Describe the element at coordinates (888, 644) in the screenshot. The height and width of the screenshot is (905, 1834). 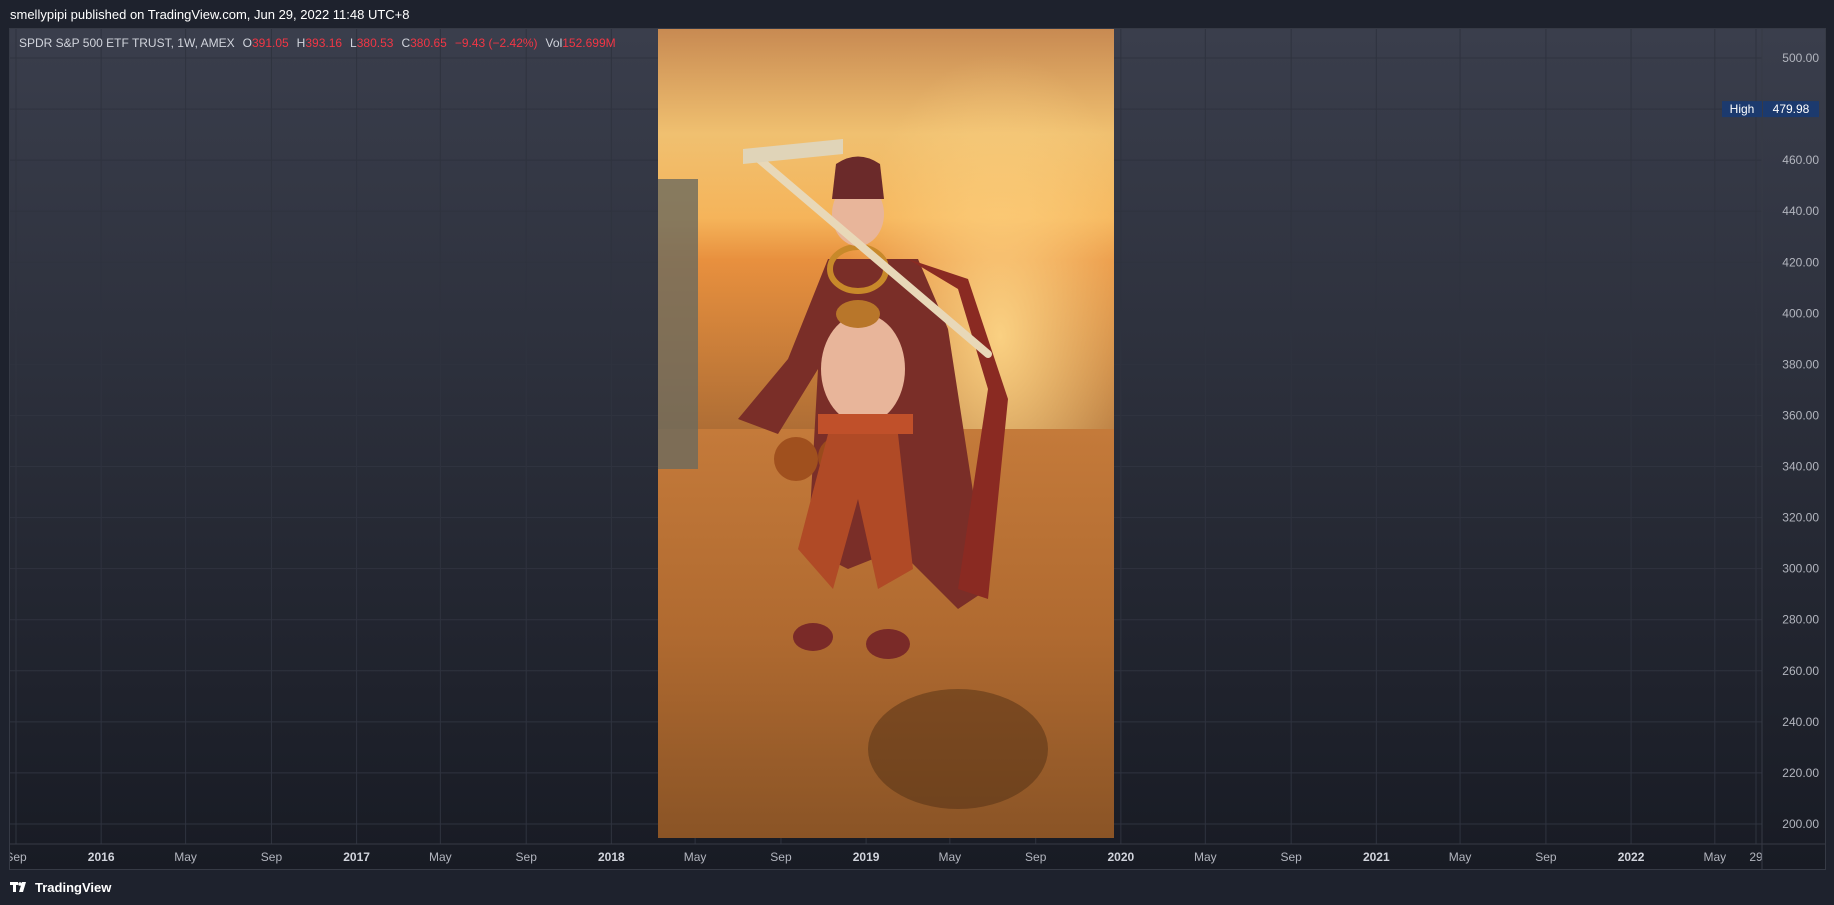
I see `artwork-shoe-right` at that location.